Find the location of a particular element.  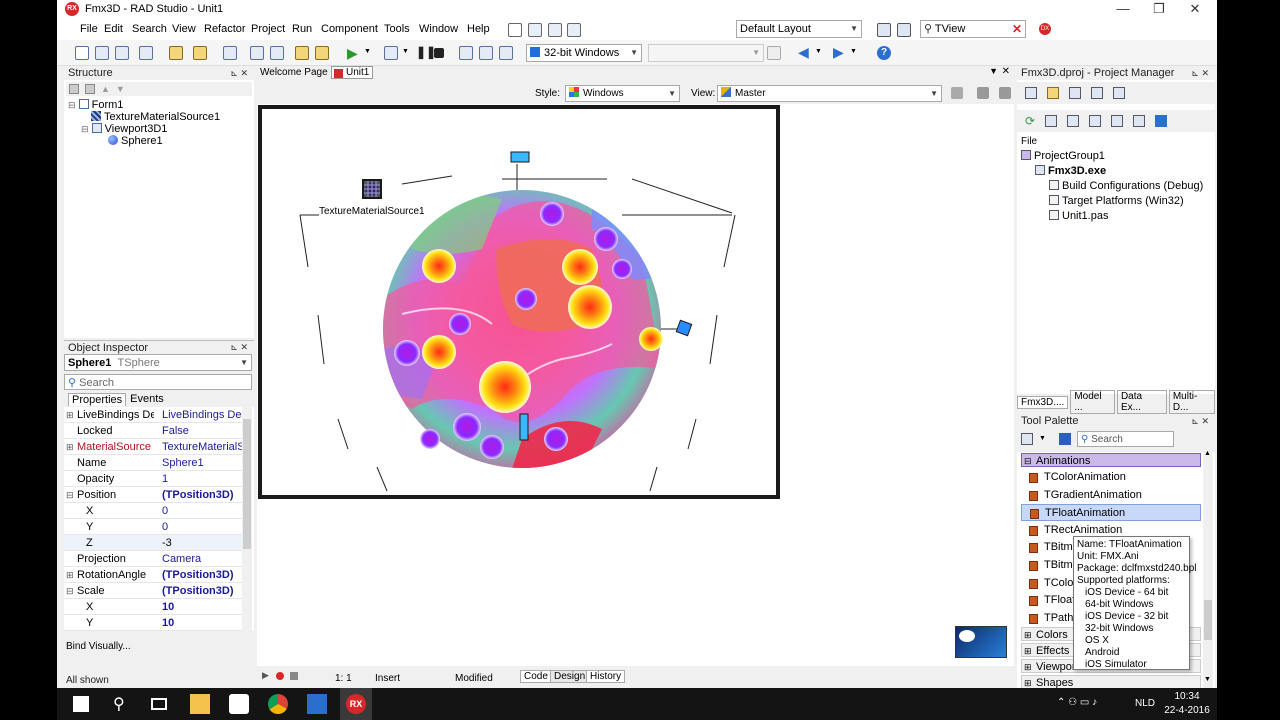

category-animations: ⊟ Animations is located at coordinates (1111, 460).